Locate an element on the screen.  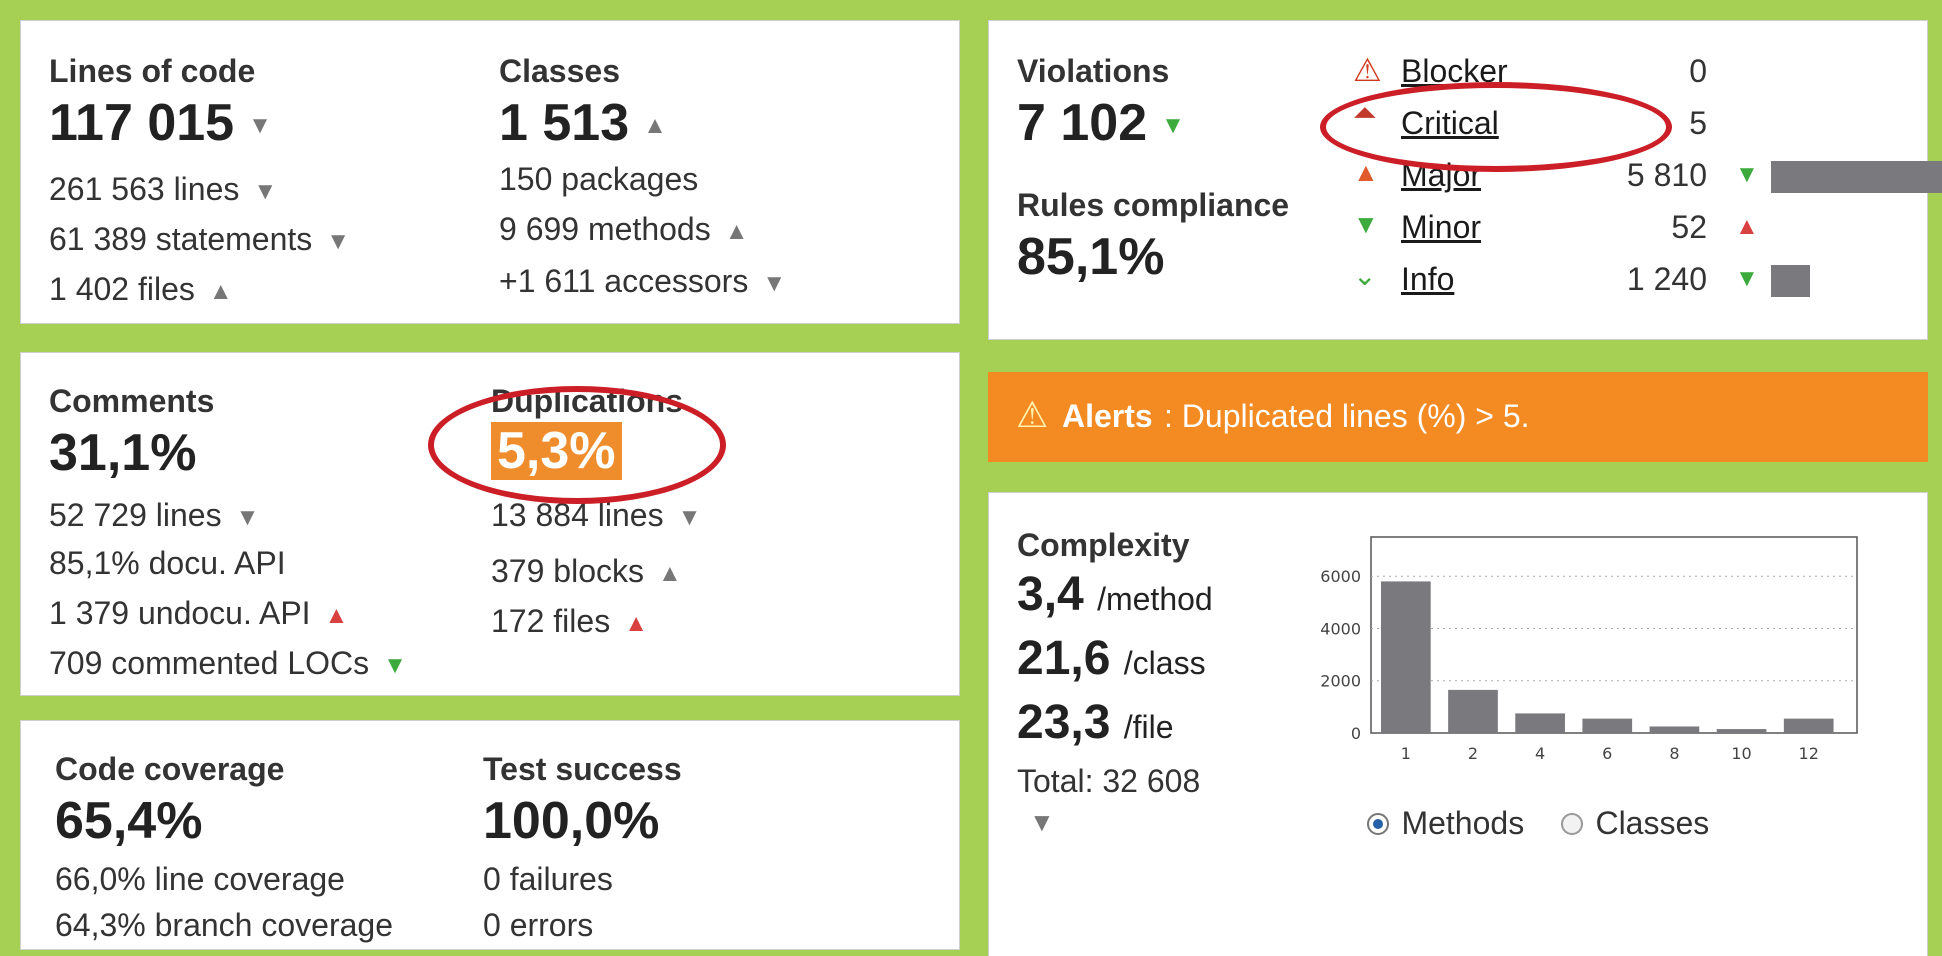
radio-unselected-icon is located at coordinates (1572, 823).